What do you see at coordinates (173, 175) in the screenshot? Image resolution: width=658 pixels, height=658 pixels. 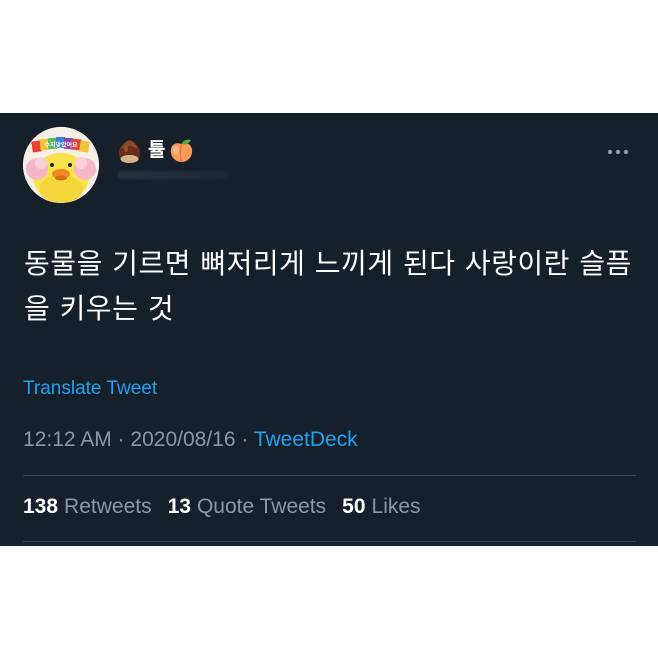 I see `username-handle` at bounding box center [173, 175].